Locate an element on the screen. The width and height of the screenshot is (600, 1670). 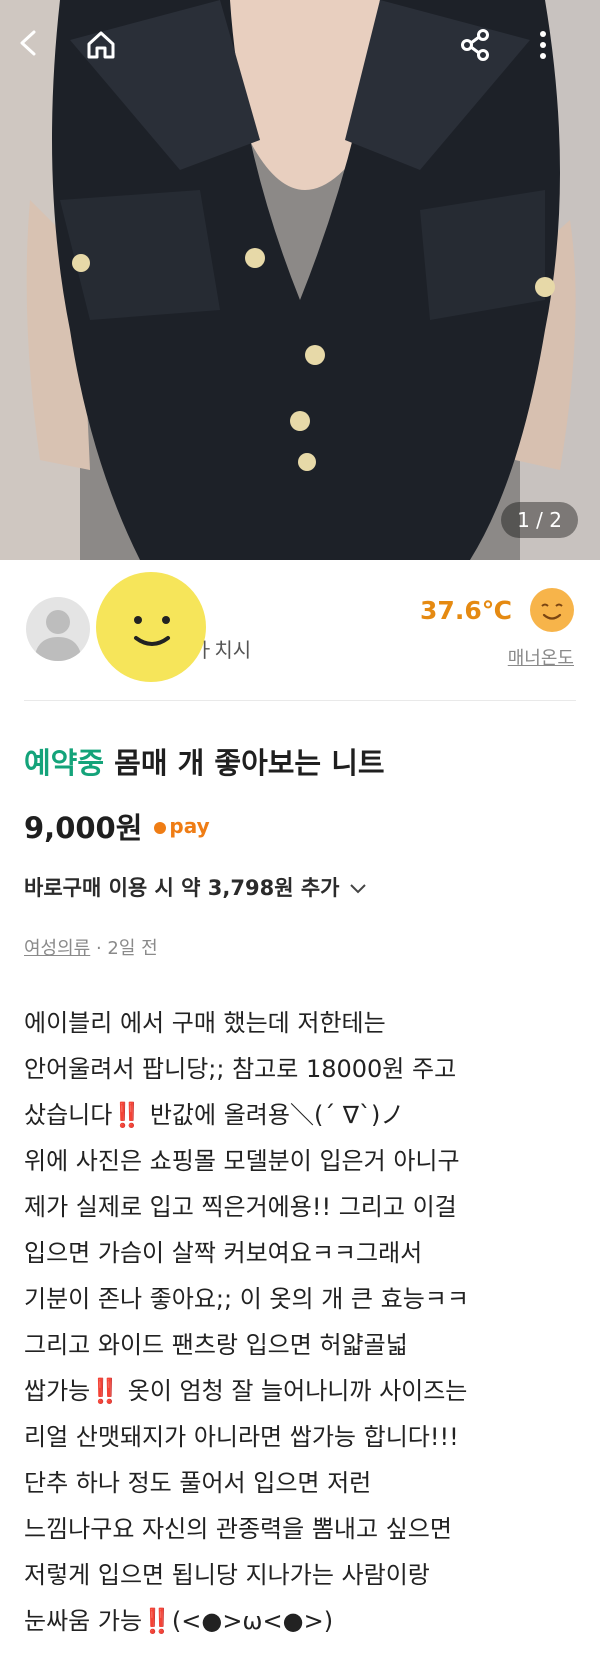
description-line: 쌉가능‼️ 옷이 엄청 잘 늘어나니까 사이즈는 is located at coordinates (246, 1391).